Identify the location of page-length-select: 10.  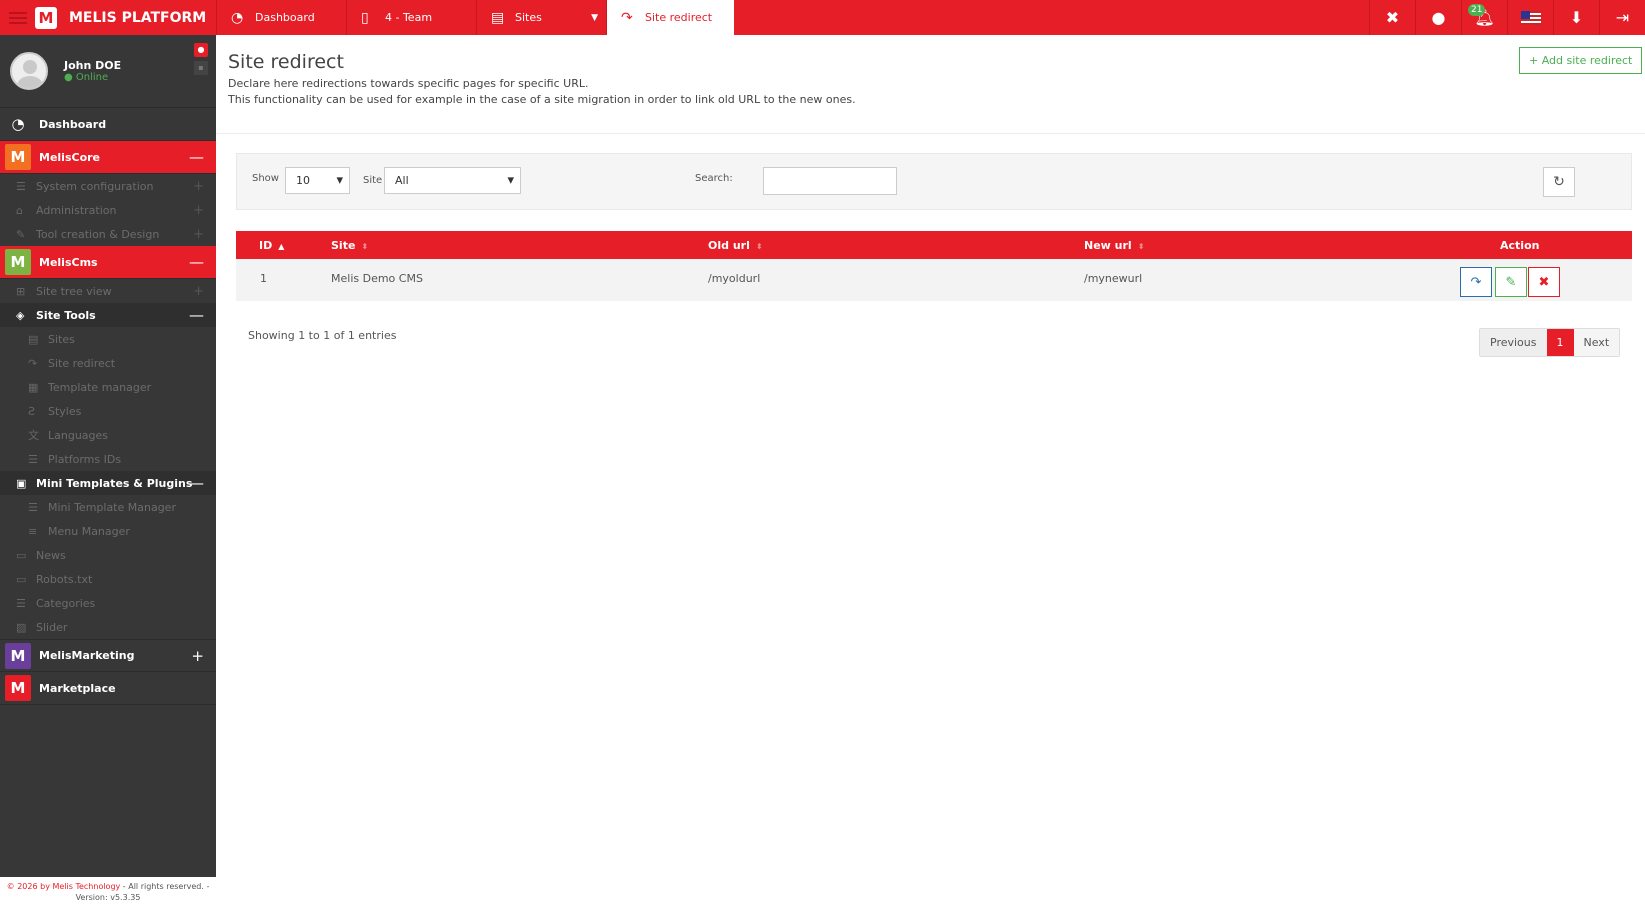
(317, 180).